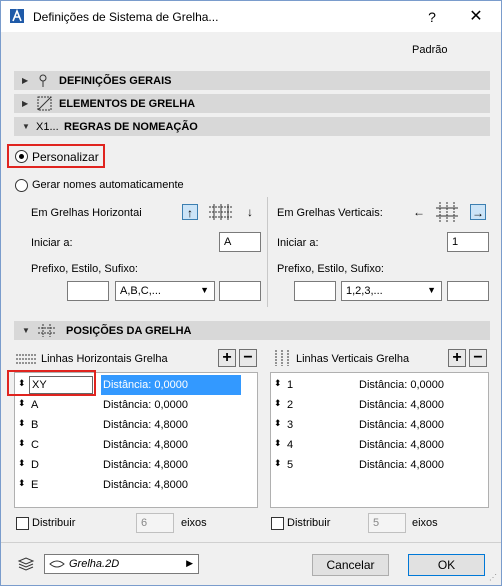 This screenshot has height=586, width=502. Describe the element at coordinates (250, 212) in the screenshot. I see `down-arrow-button: ↓` at that location.